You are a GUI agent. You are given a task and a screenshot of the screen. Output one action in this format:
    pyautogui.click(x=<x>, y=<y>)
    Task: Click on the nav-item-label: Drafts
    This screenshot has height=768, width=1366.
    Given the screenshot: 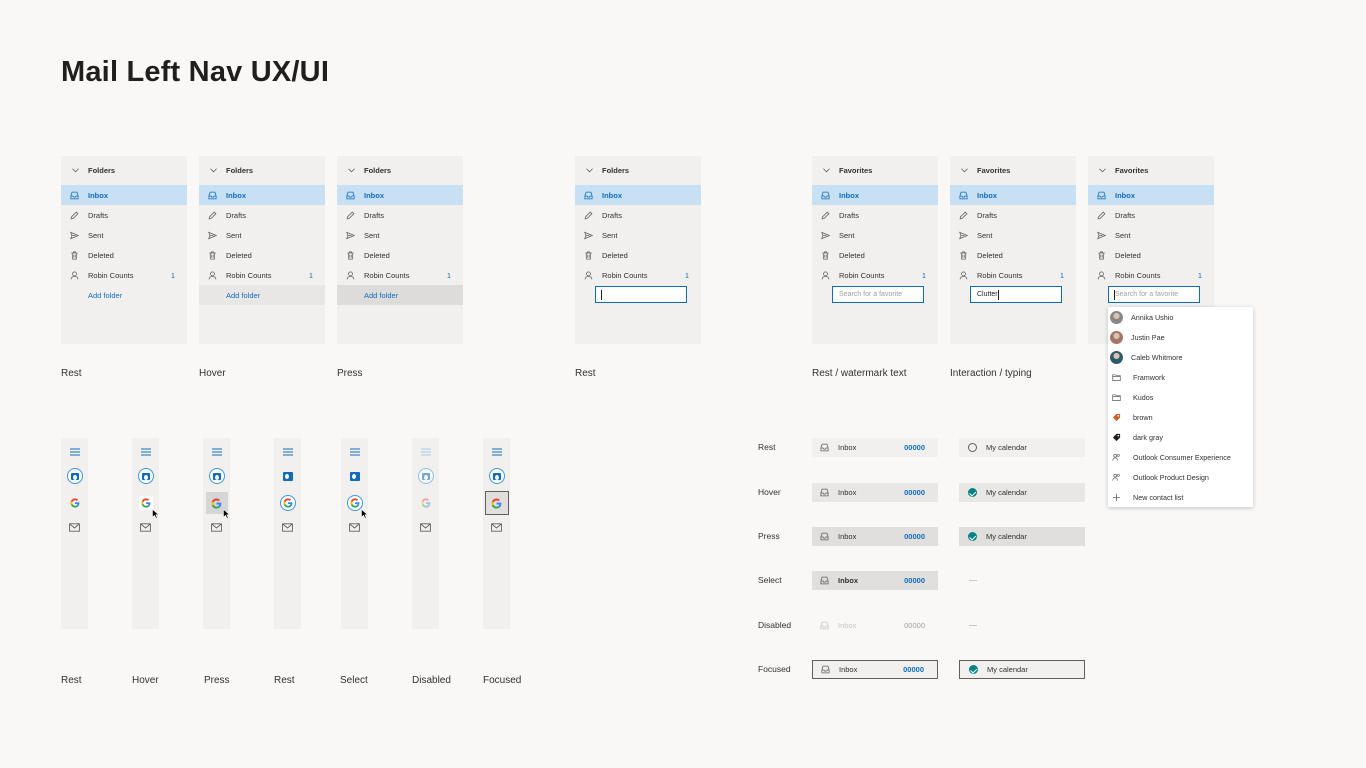 What is the action you would take?
    pyautogui.click(x=849, y=215)
    